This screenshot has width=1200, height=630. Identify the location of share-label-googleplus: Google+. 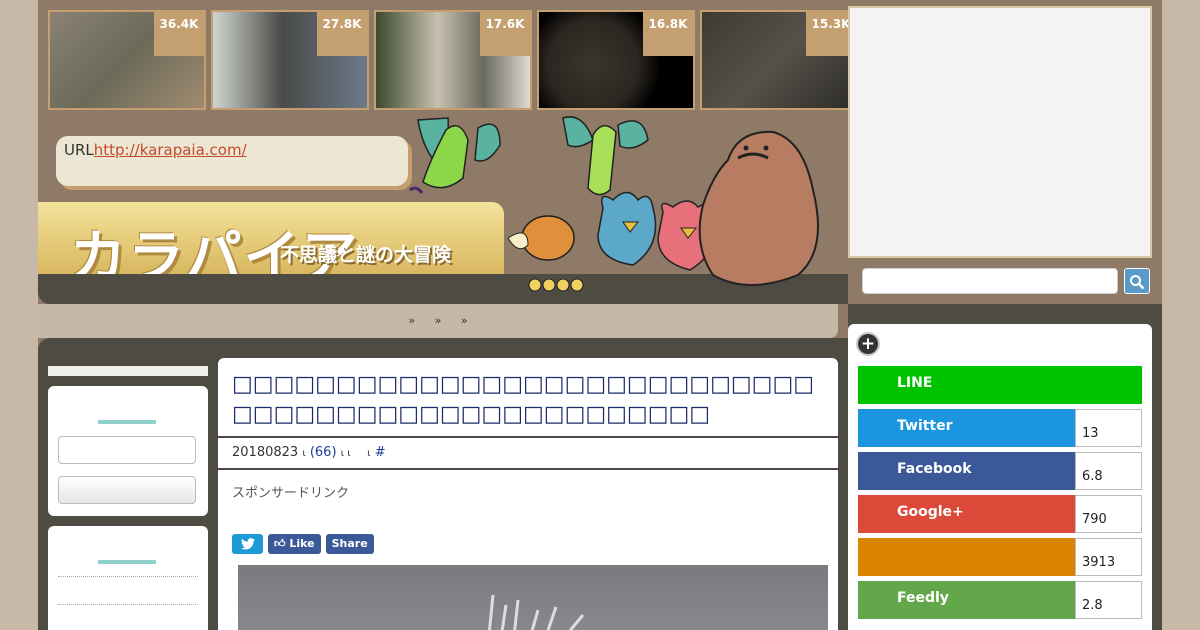
(966, 514).